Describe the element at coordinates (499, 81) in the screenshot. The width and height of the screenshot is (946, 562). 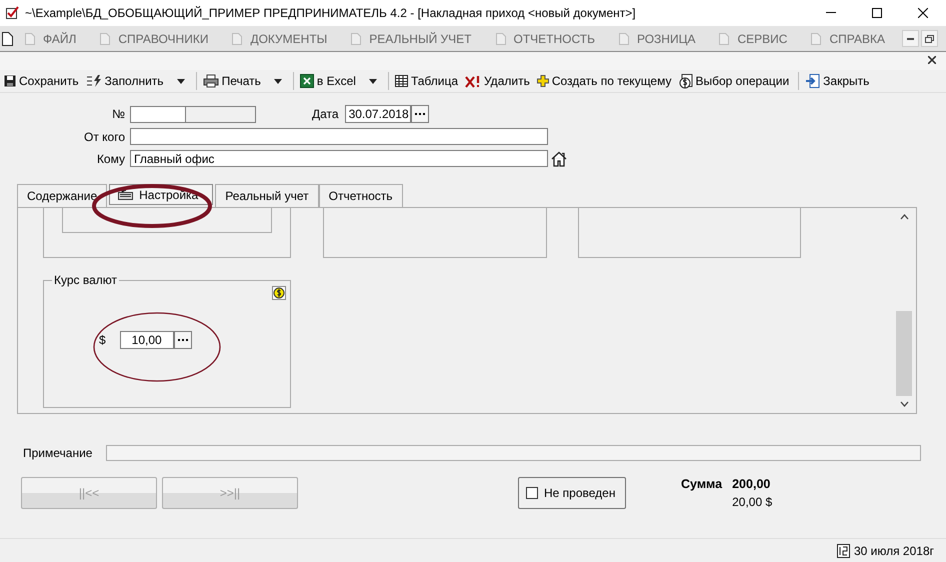
I see `toolbar-button: Удалить` at that location.